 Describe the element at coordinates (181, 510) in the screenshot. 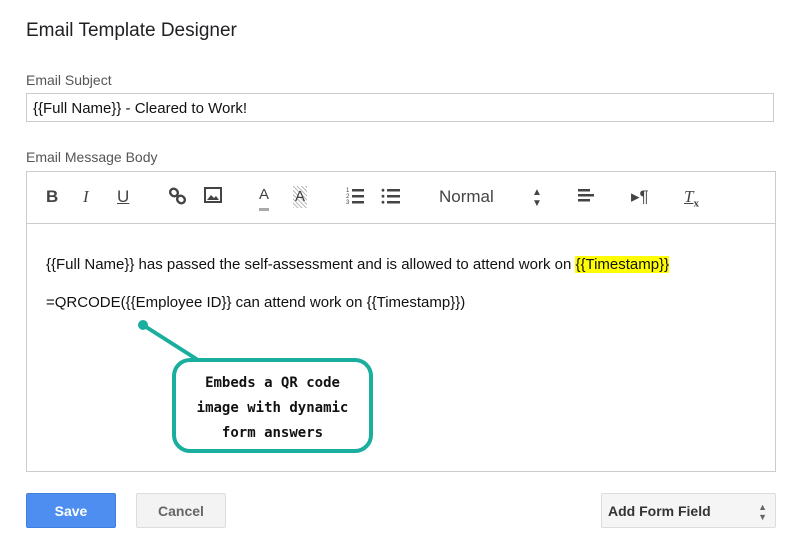

I see `cancel-button: Cancel` at that location.